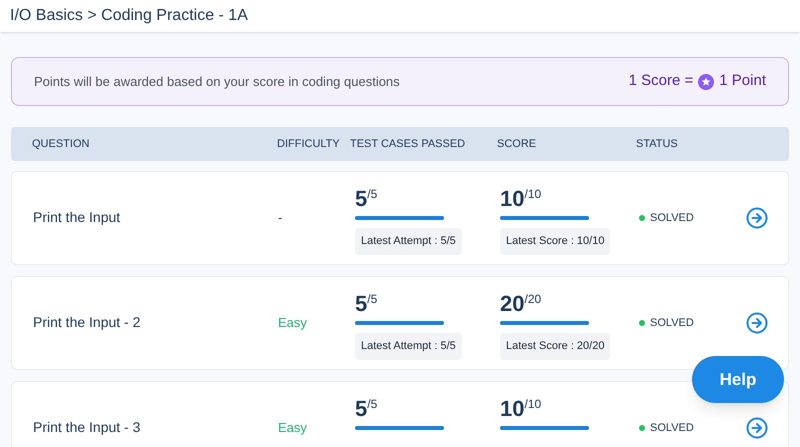 The image size is (800, 447). What do you see at coordinates (86, 322) in the screenshot?
I see `question-title: Print the Input - 2` at bounding box center [86, 322].